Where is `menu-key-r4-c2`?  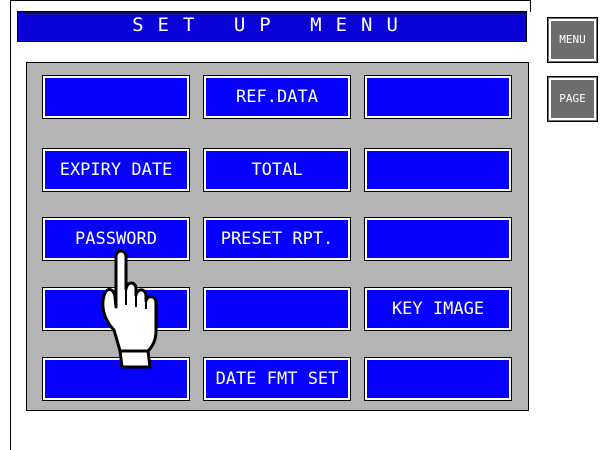
menu-key-r4-c2 is located at coordinates (277, 309).